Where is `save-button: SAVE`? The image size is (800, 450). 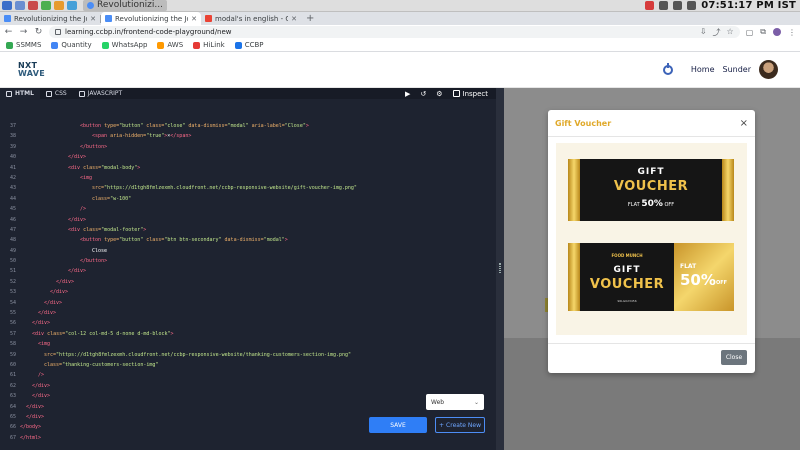
save-button: SAVE is located at coordinates (398, 425).